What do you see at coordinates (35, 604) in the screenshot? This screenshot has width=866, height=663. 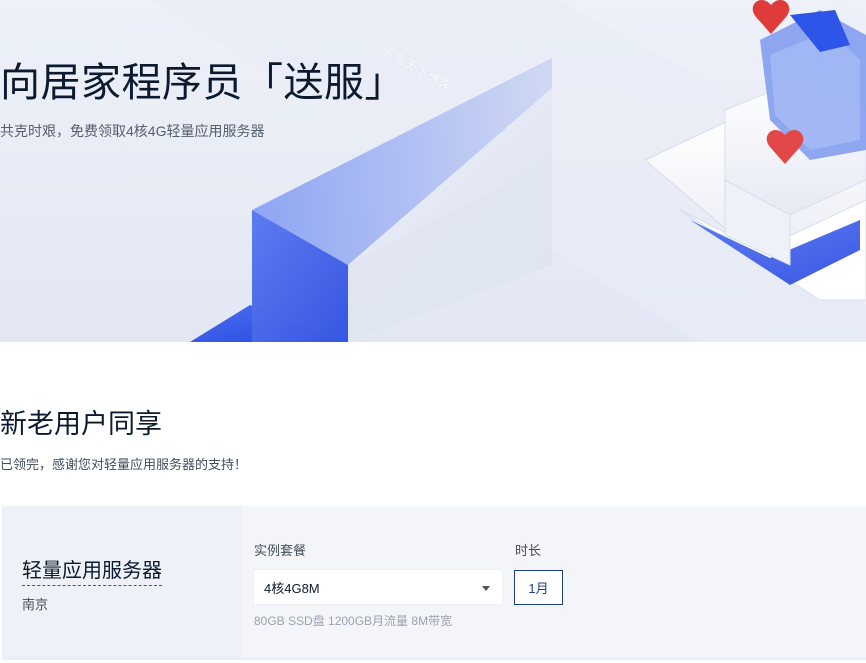 I see `product-region: 南京` at bounding box center [35, 604].